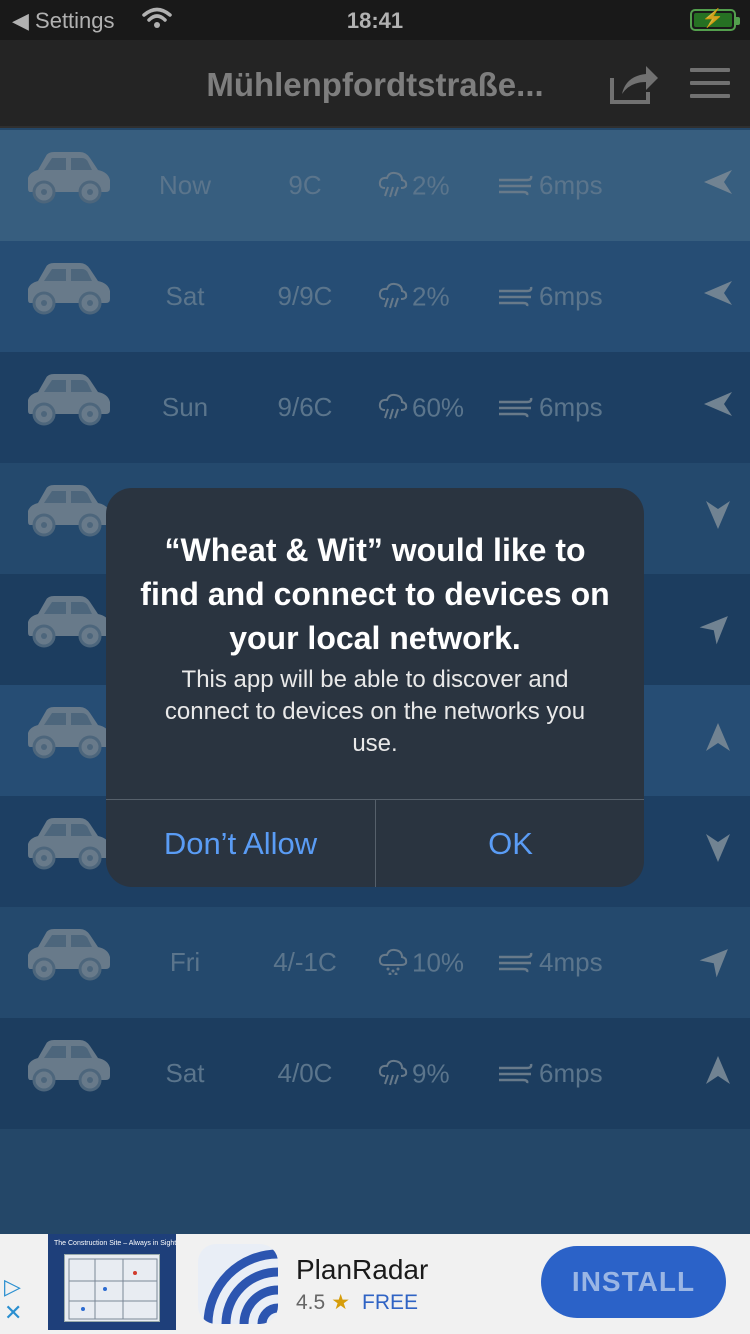 The height and width of the screenshot is (1334, 750). I want to click on forecast-row: Now 9C 2% 6mps, so click(375, 185).